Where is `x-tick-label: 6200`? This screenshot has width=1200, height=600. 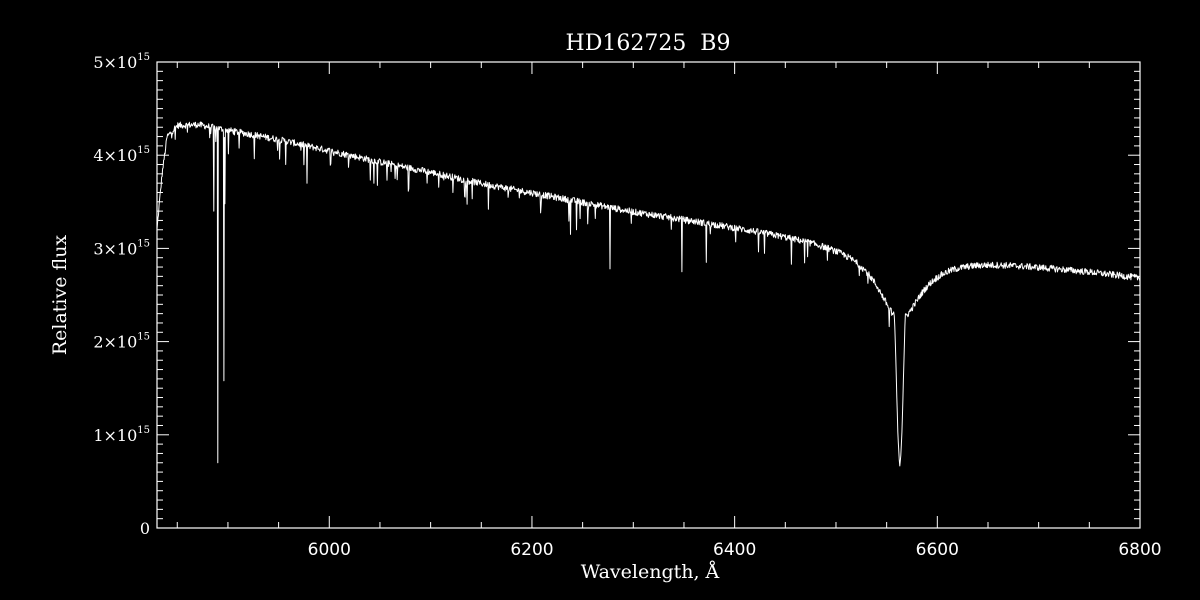
x-tick-label: 6200 is located at coordinates (531, 550).